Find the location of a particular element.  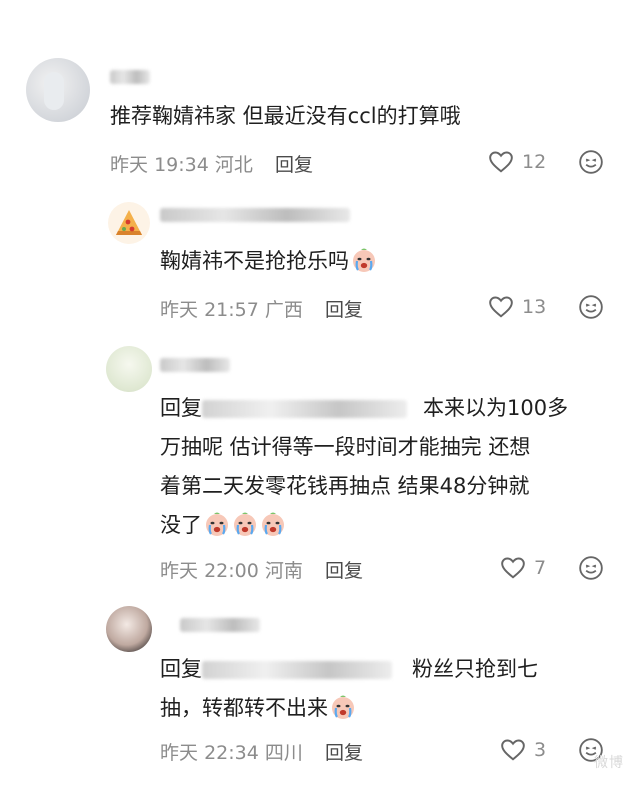

comment-meta: 昨天 21:57 广西 回复 is located at coordinates (261, 308).